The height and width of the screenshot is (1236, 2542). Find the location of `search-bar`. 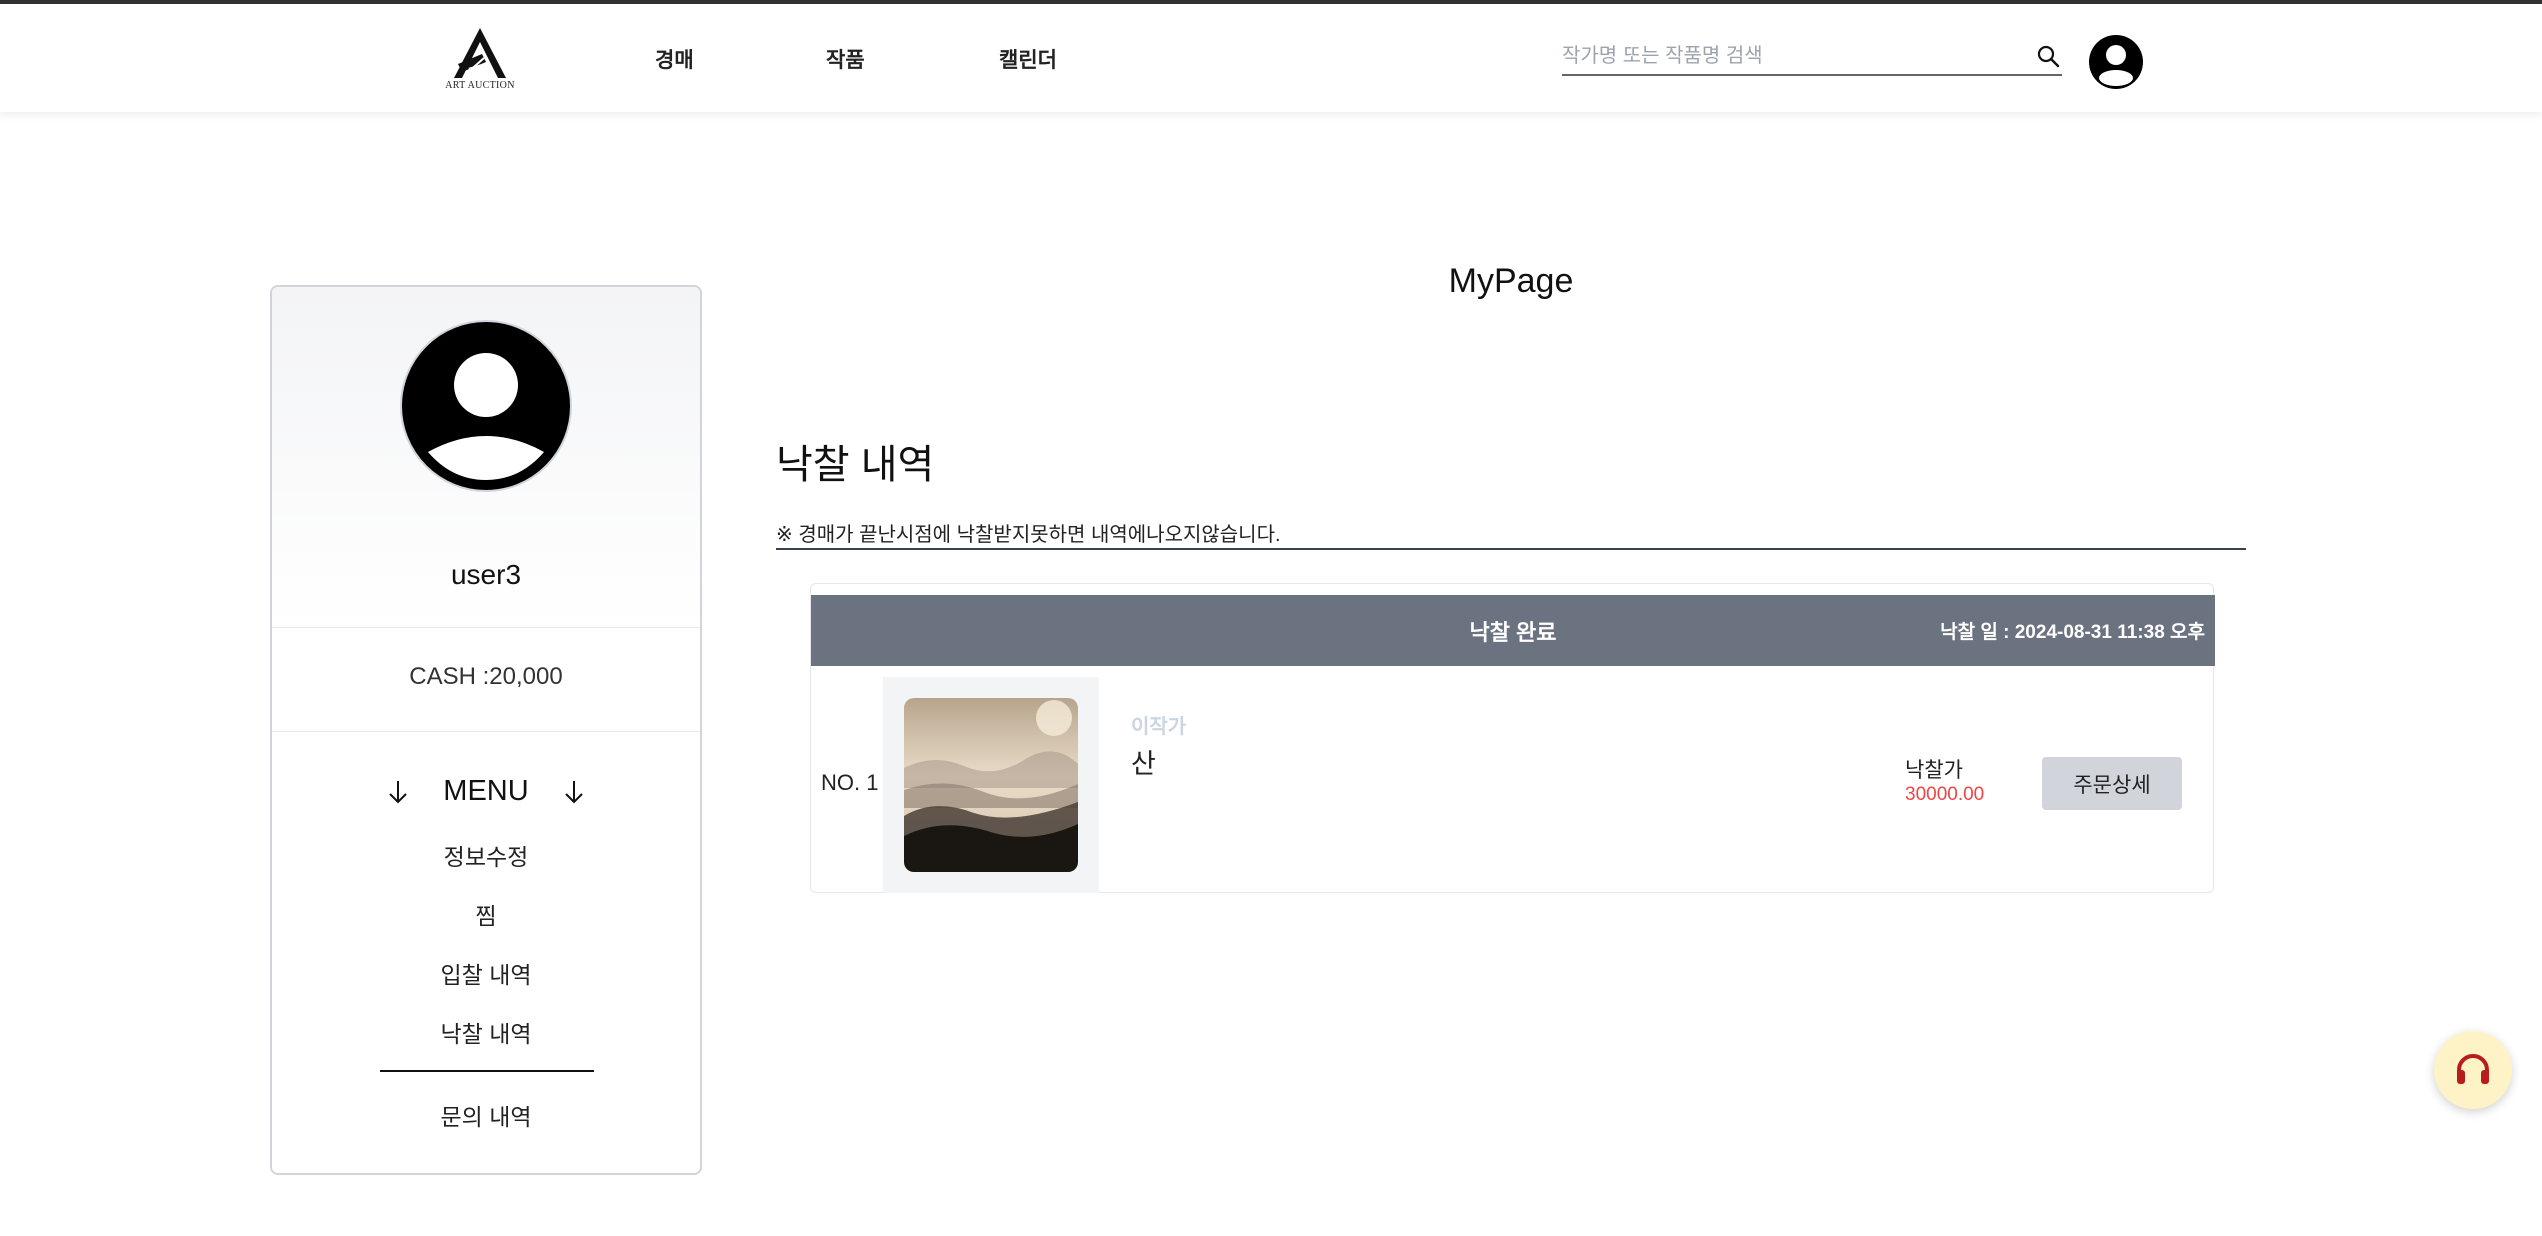

search-bar is located at coordinates (1812, 58).